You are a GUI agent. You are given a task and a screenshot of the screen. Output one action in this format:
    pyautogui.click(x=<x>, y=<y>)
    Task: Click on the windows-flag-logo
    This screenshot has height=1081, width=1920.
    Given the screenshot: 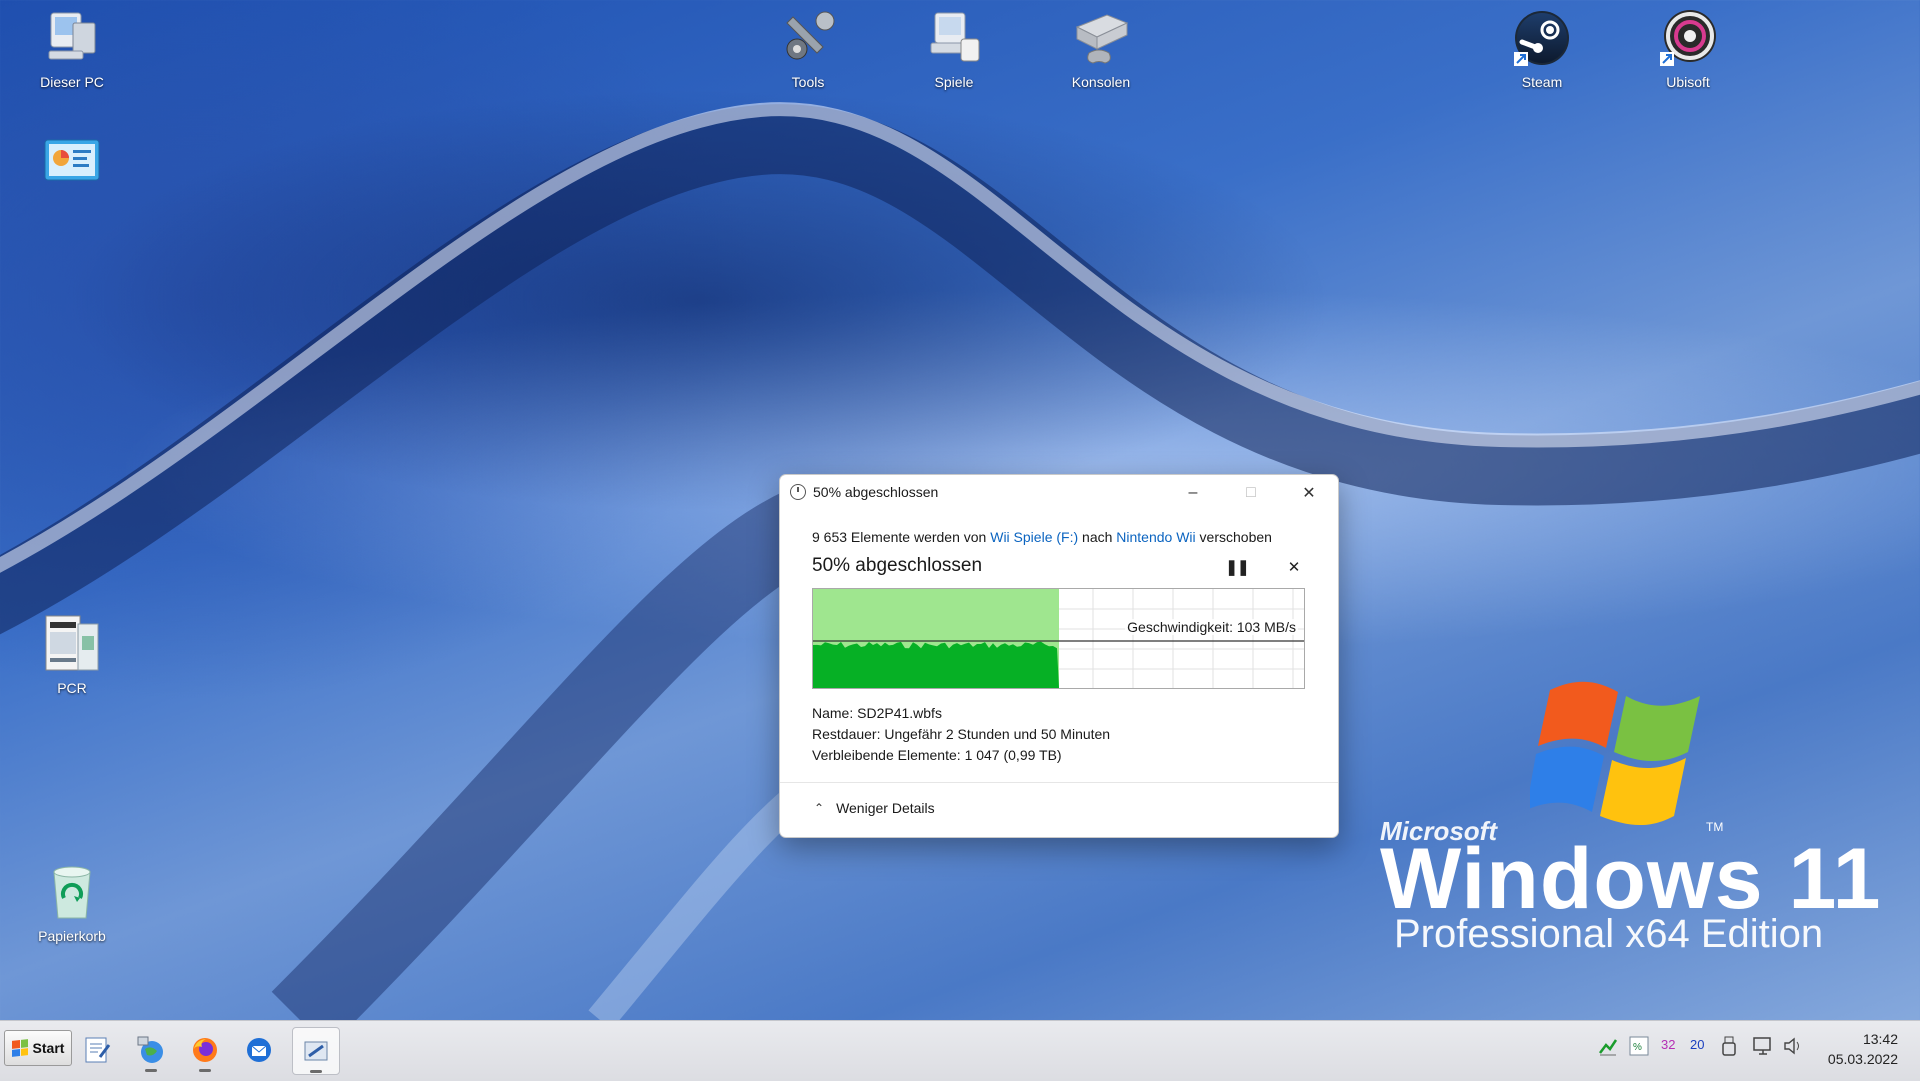 What is the action you would take?
    pyautogui.click(x=1615, y=753)
    